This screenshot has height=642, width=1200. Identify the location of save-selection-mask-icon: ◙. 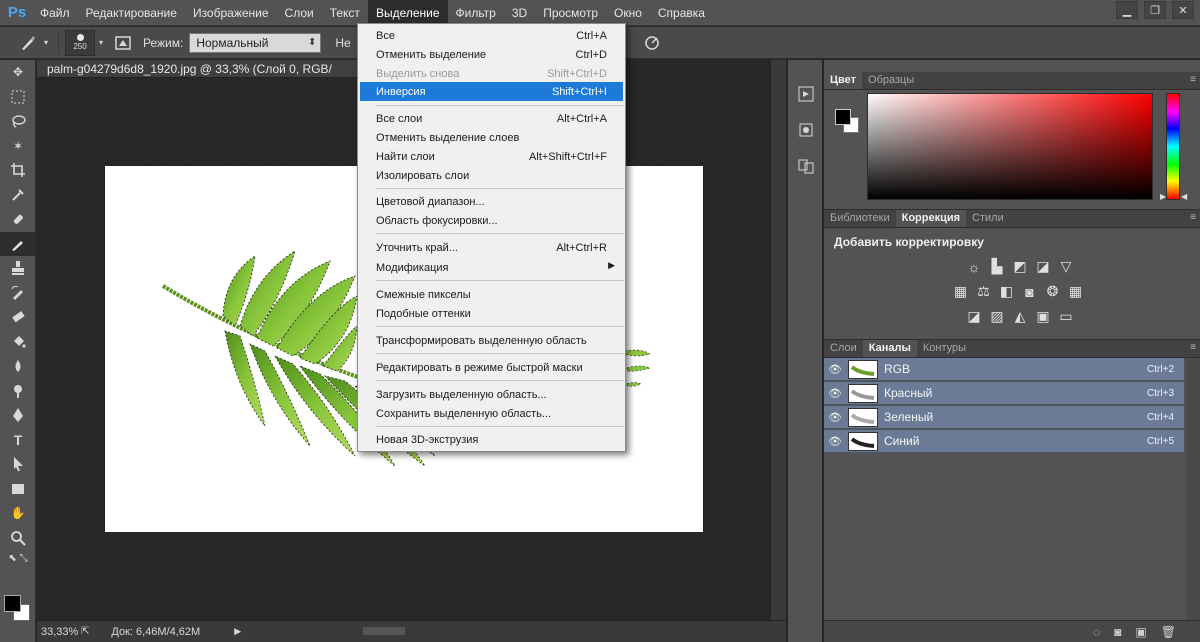
(1117, 632).